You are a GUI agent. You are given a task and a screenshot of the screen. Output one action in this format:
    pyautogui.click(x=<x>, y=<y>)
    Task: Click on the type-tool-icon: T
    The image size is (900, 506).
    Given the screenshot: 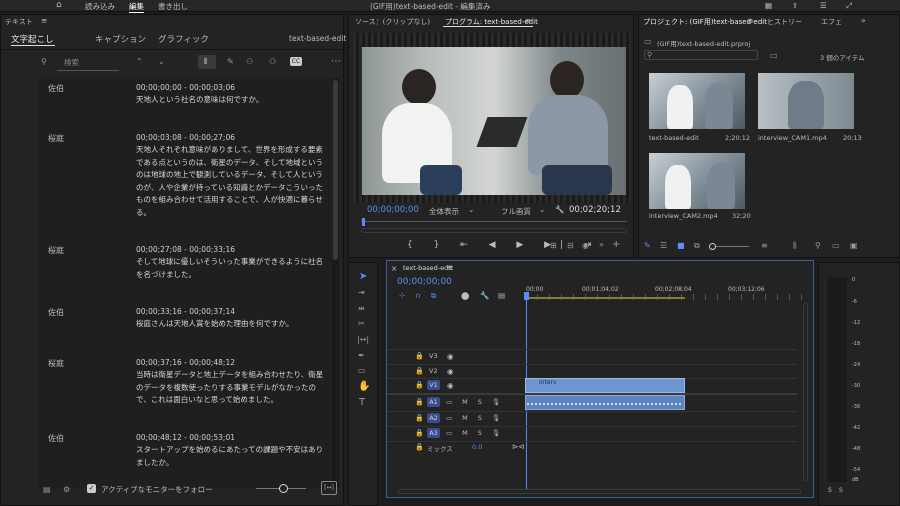 What is the action you would take?
    pyautogui.click(x=362, y=402)
    